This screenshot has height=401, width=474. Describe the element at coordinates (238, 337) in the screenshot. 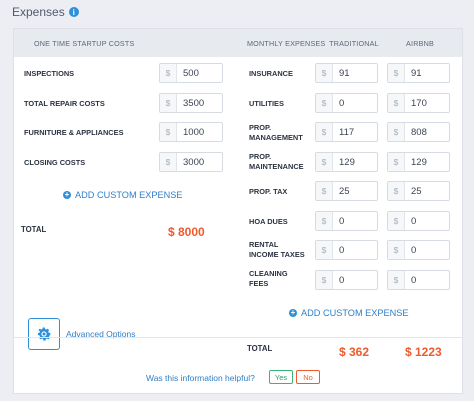

I see `divider` at that location.